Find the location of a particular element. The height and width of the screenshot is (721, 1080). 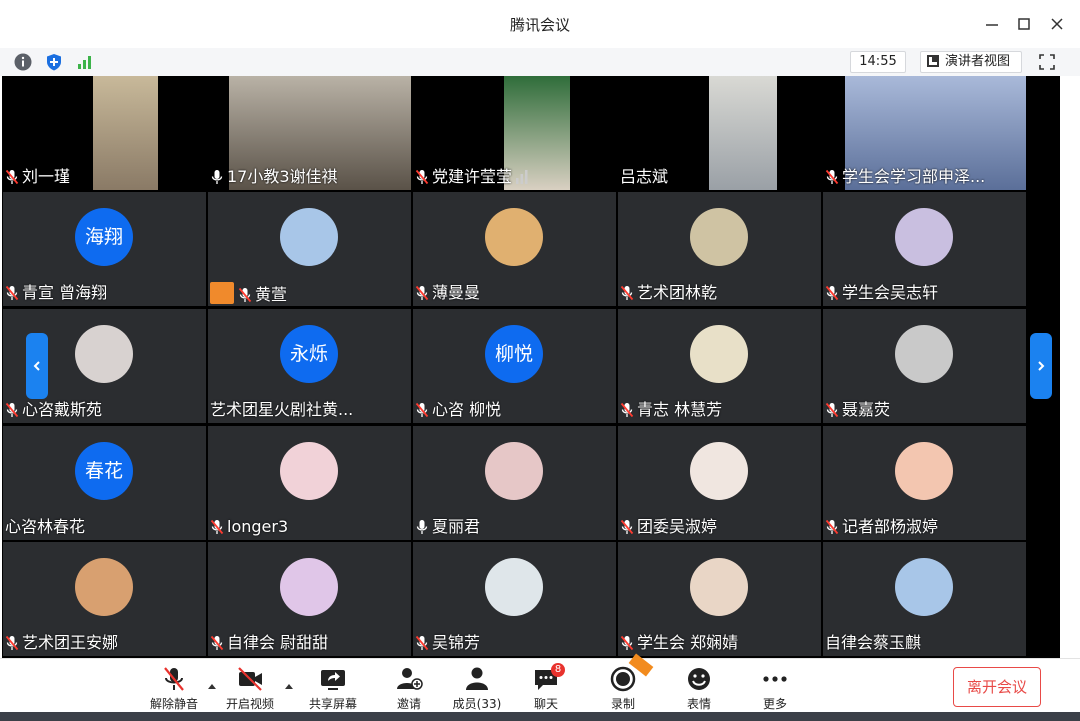

caret-up-icon is located at coordinates (289, 686).